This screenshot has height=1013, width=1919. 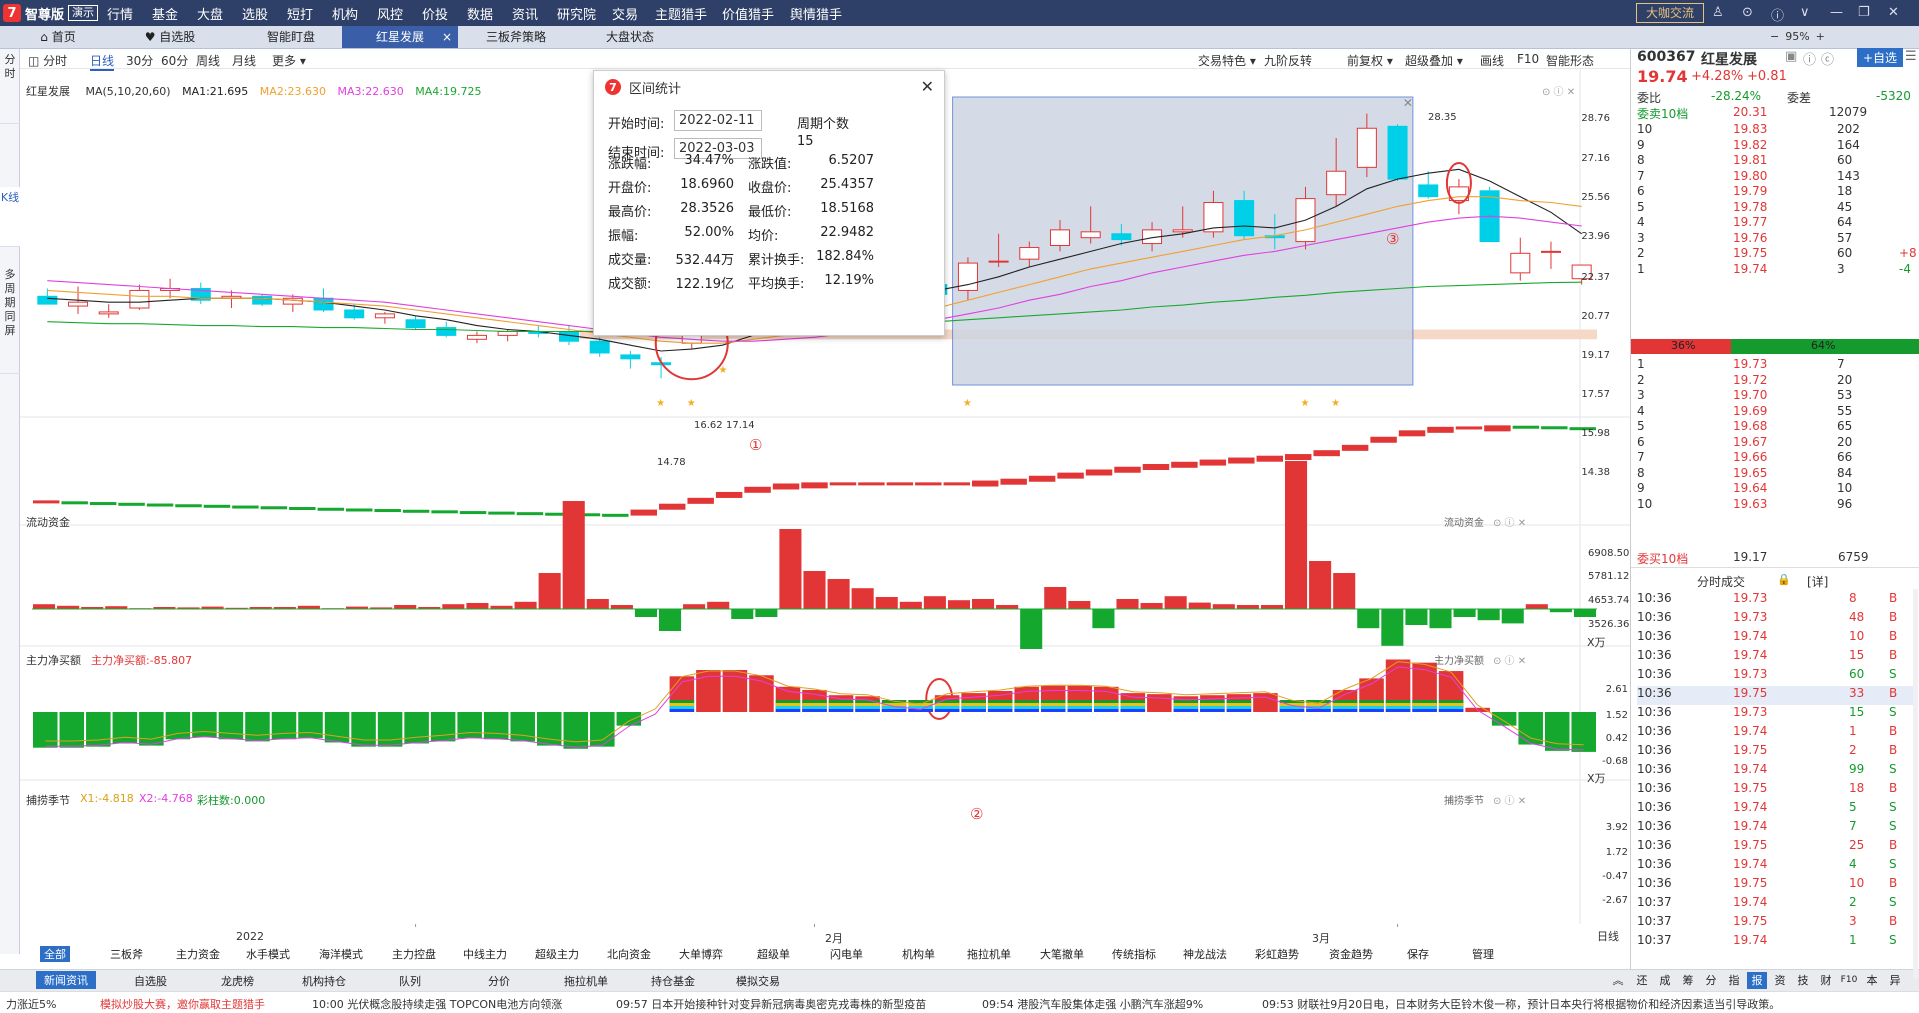 I want to click on menu-item: 研究院, so click(x=576, y=13).